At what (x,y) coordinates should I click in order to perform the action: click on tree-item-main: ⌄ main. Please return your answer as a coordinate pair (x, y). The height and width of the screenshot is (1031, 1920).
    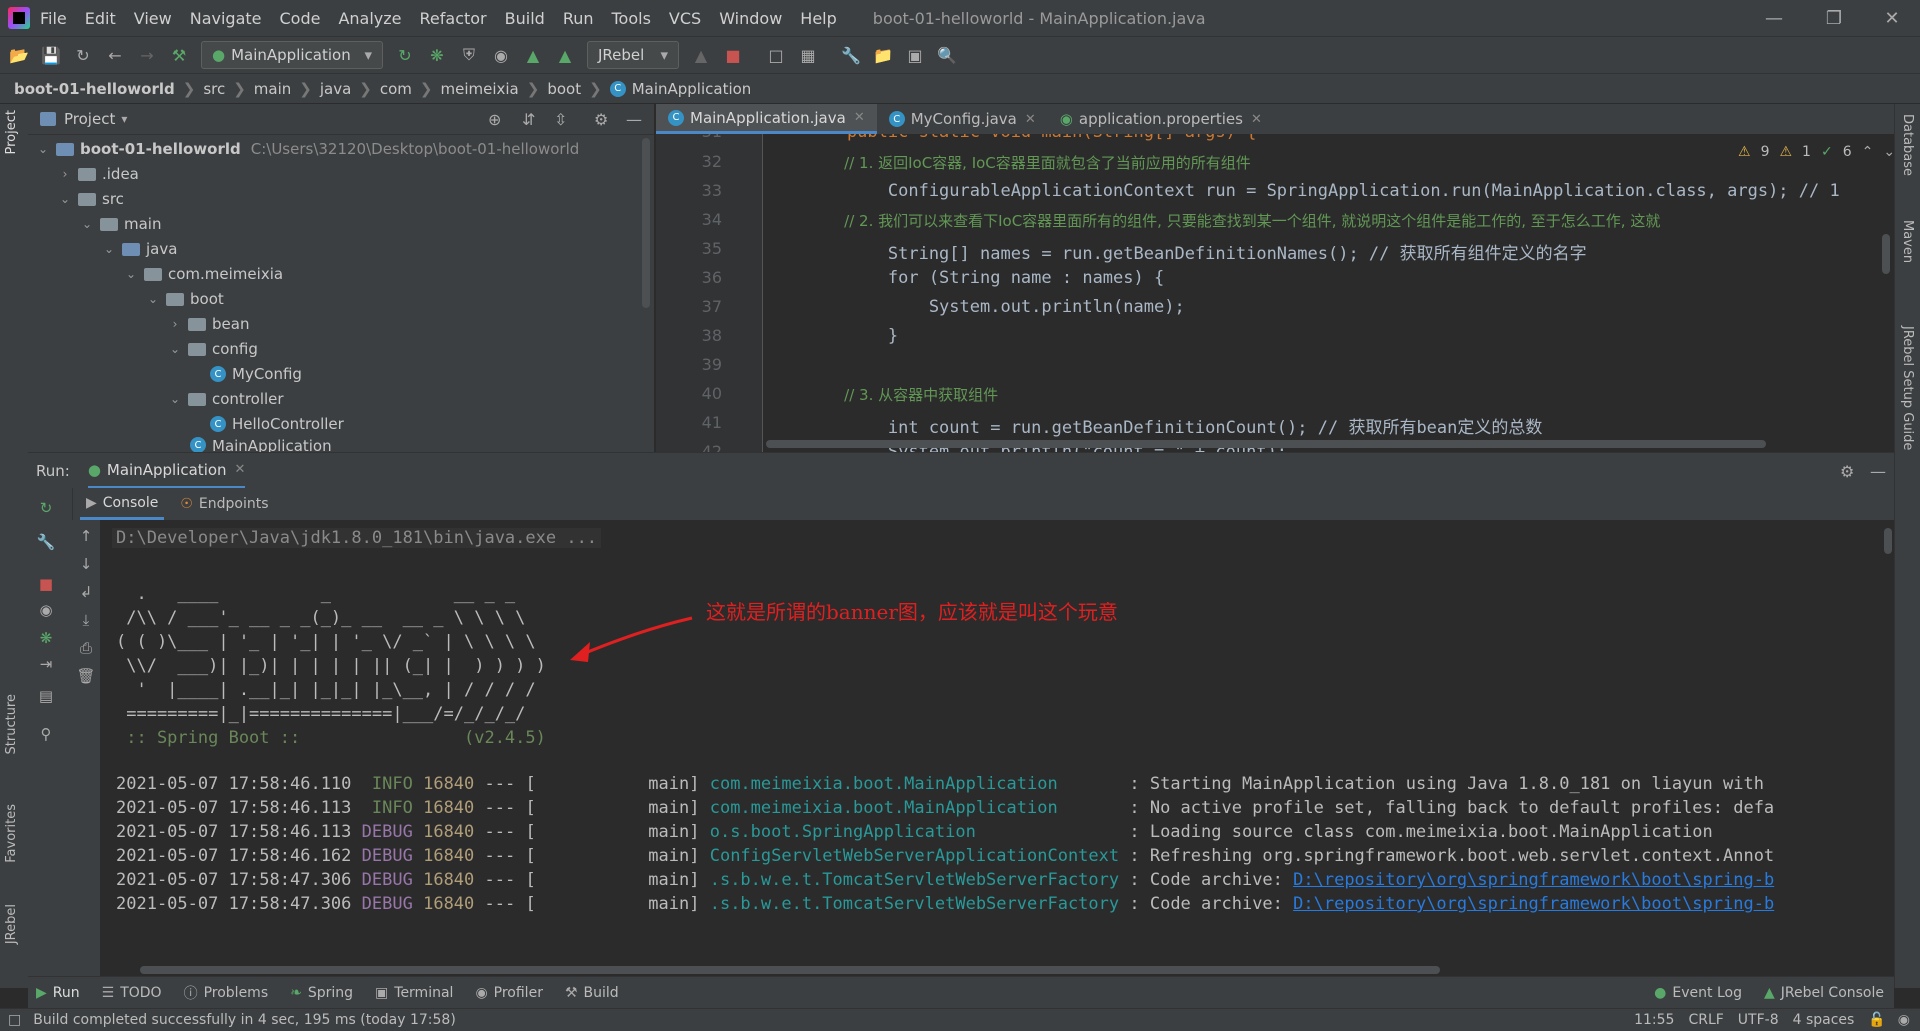
    Looking at the image, I should click on (121, 224).